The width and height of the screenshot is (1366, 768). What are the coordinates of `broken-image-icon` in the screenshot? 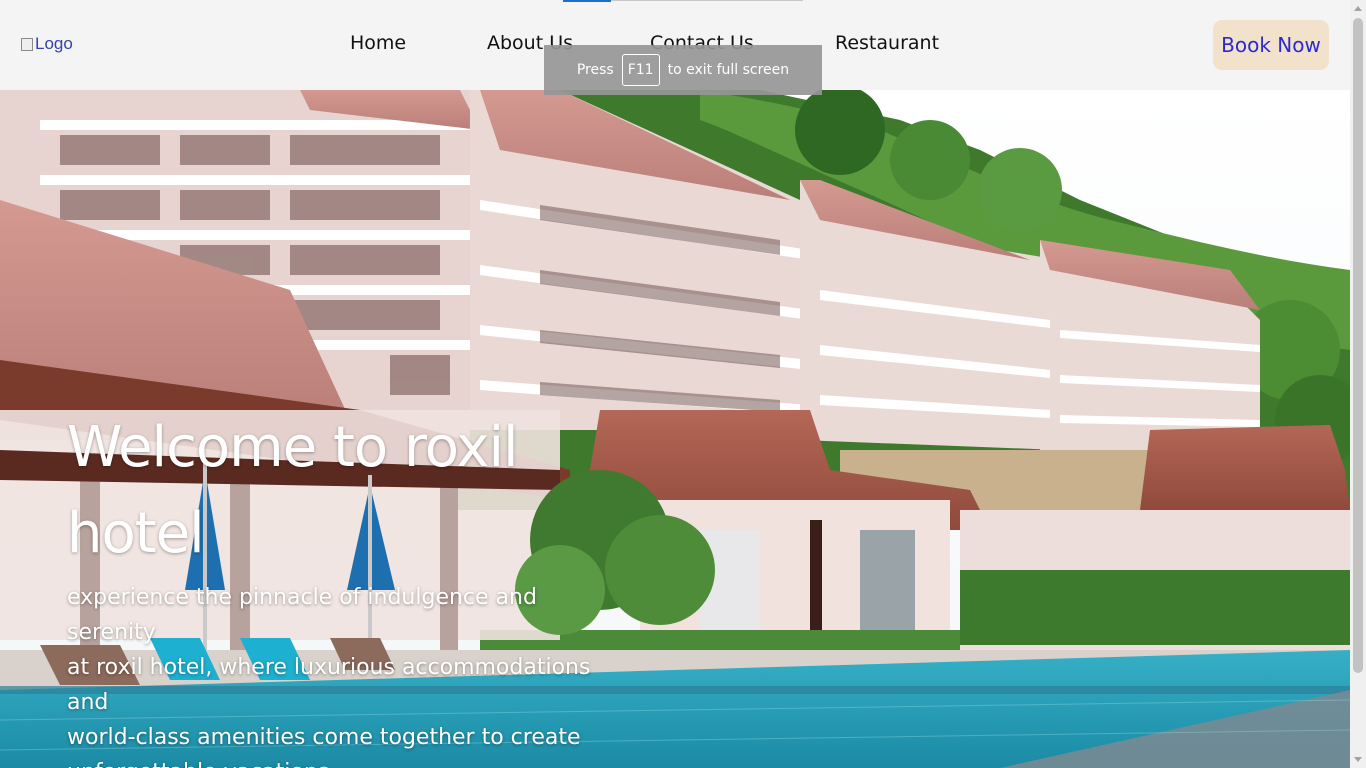 It's located at (27, 44).